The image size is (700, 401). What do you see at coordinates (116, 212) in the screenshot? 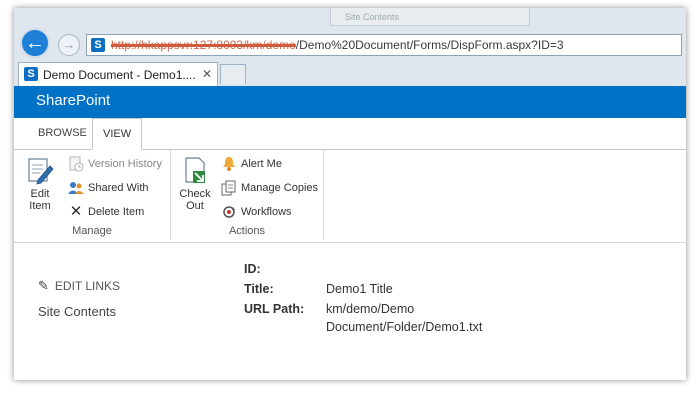
I see `delete-item-label: Delete Item` at bounding box center [116, 212].